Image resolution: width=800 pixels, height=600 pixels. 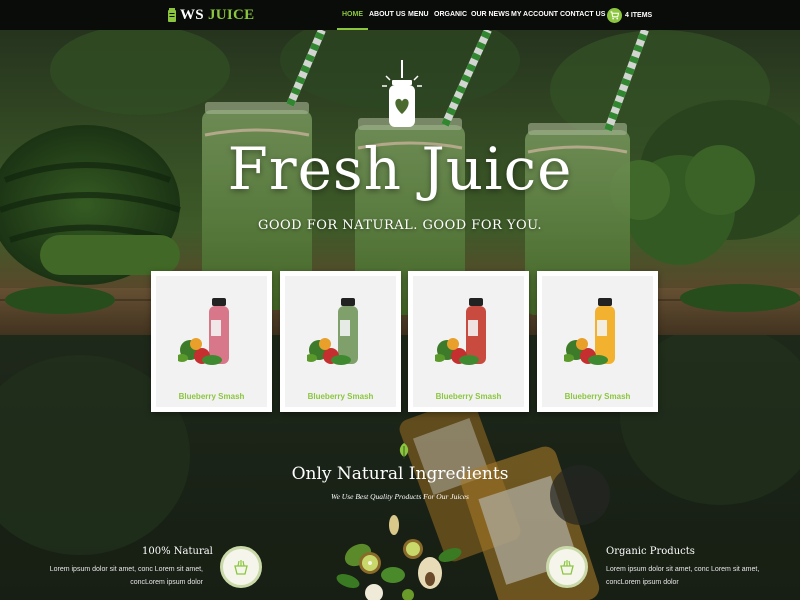 What do you see at coordinates (192, 14) in the screenshot?
I see `logo-ws-text: WS` at bounding box center [192, 14].